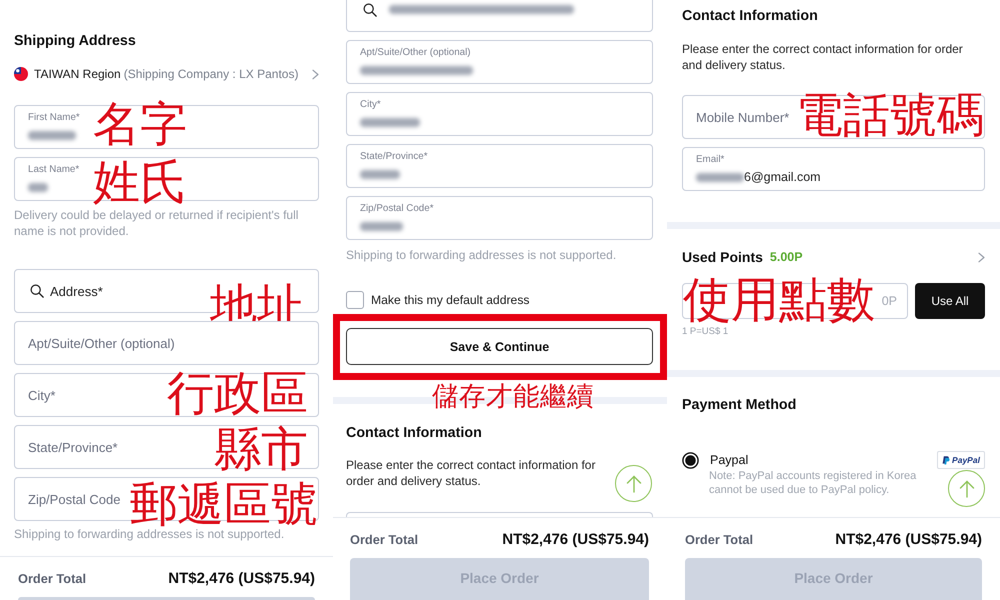 The width and height of the screenshot is (1000, 600). Describe the element at coordinates (779, 300) in the screenshot. I see `annotation-text: 使用點數` at that location.